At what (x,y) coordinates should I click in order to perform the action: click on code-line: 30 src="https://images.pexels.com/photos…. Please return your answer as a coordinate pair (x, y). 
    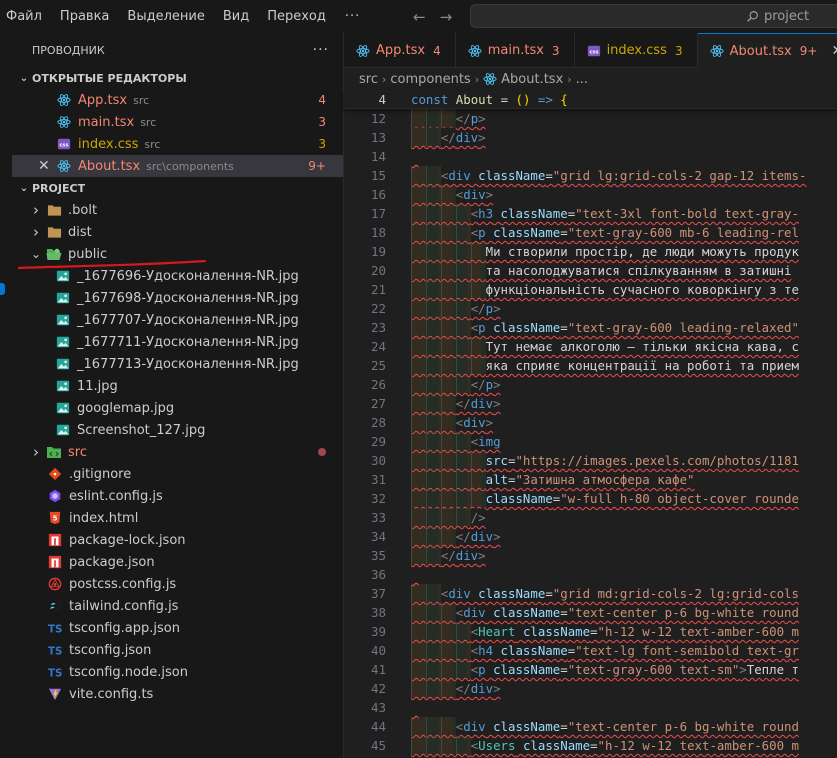
    Looking at the image, I should click on (590, 460).